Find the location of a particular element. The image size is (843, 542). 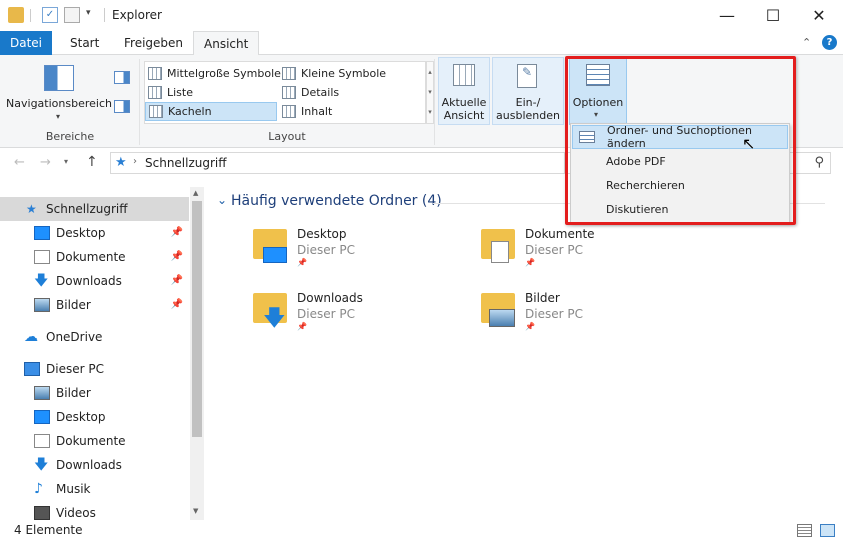

medium-icons-icon is located at coordinates (155, 73).